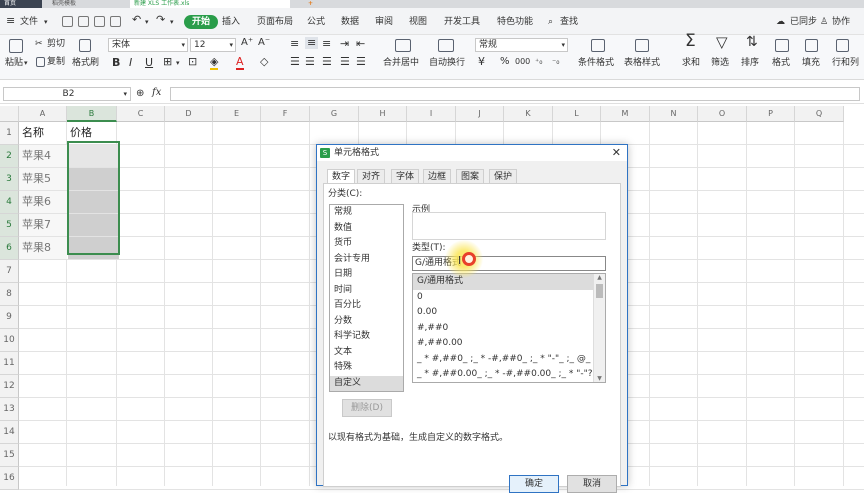  I want to click on category-list: 常规 数值 货币 会计专用 日期 时间 百分比 分数 科学记数 文本 特殊 自定义, so click(366, 298).